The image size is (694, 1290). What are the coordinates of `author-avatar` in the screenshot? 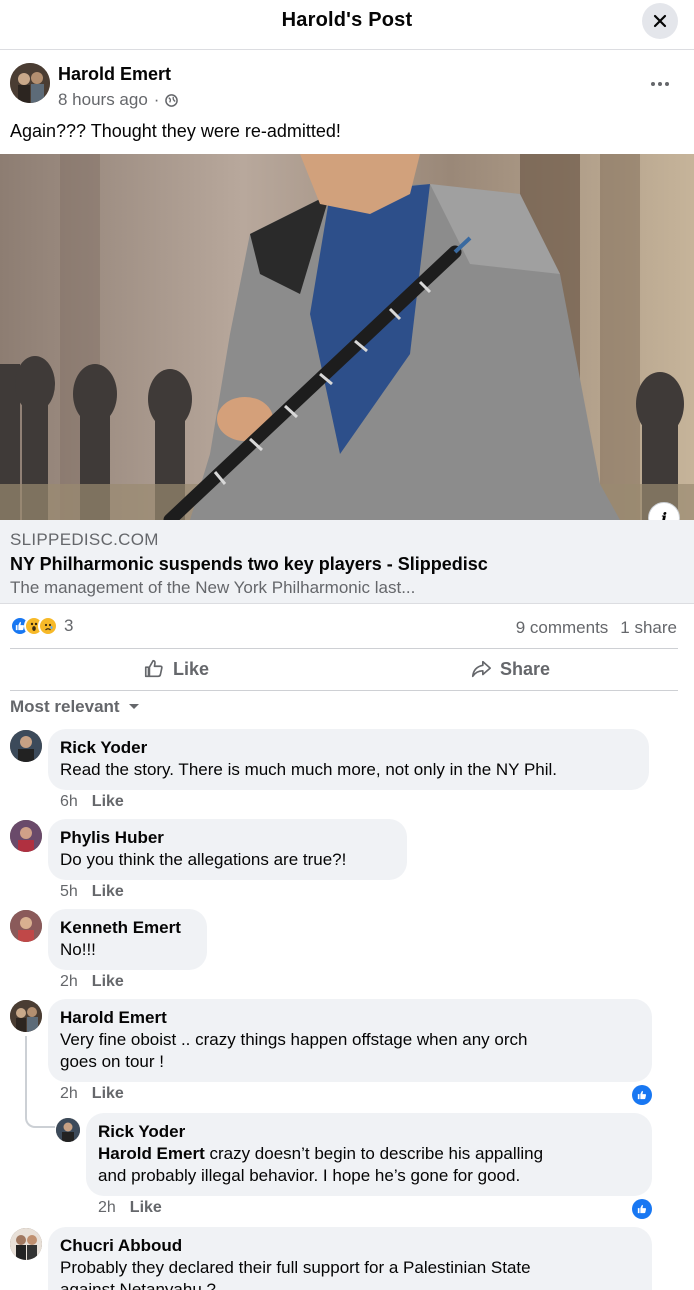 It's located at (30, 83).